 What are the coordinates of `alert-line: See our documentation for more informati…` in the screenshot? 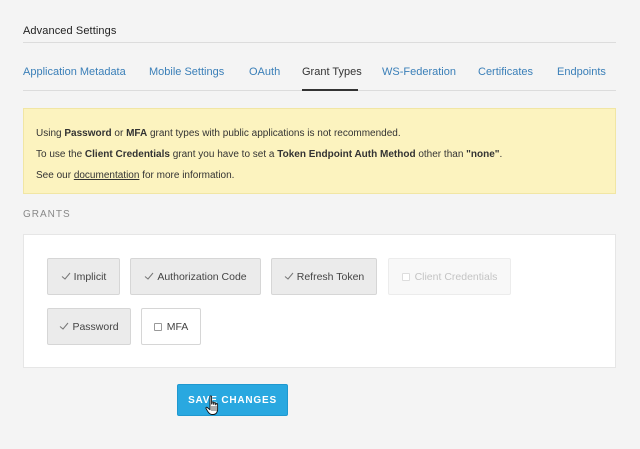 It's located at (135, 175).